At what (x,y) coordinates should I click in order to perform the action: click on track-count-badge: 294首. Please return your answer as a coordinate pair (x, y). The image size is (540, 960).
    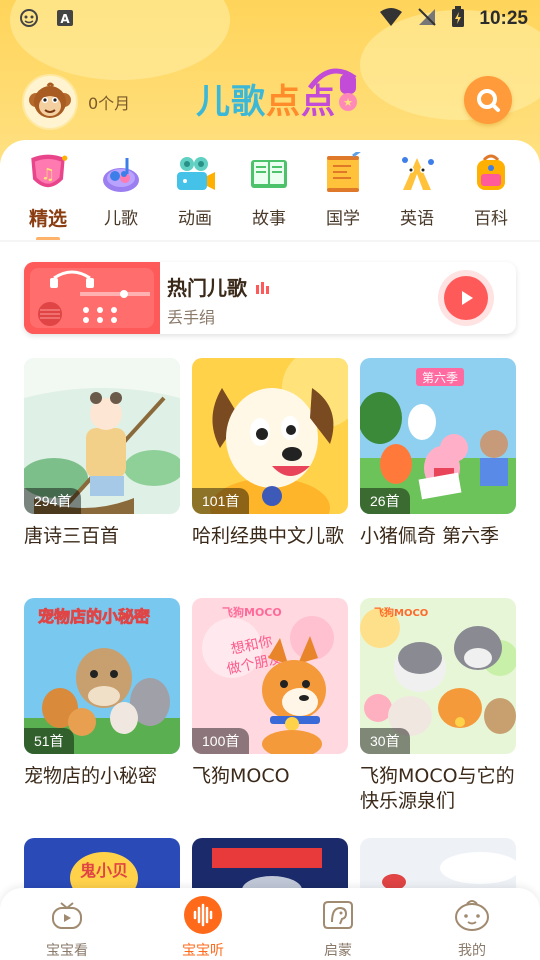
    Looking at the image, I should click on (53, 501).